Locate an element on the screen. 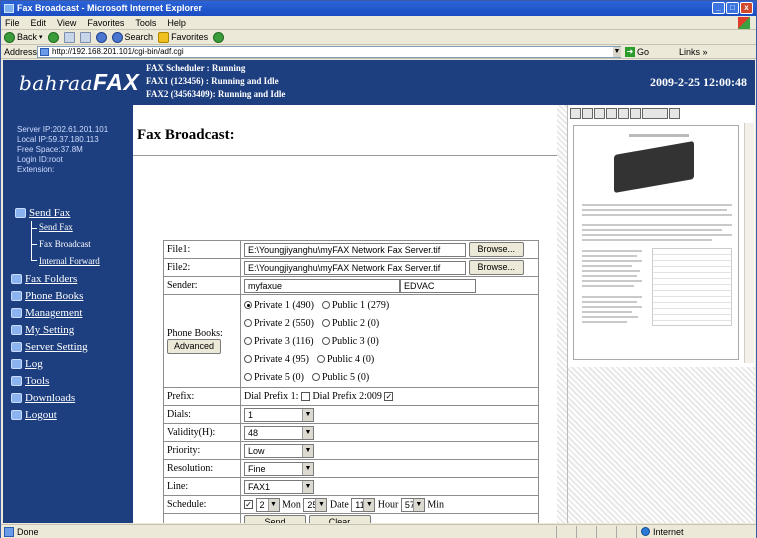 The width and height of the screenshot is (757, 538). favorites-button: Favorites is located at coordinates (183, 37).